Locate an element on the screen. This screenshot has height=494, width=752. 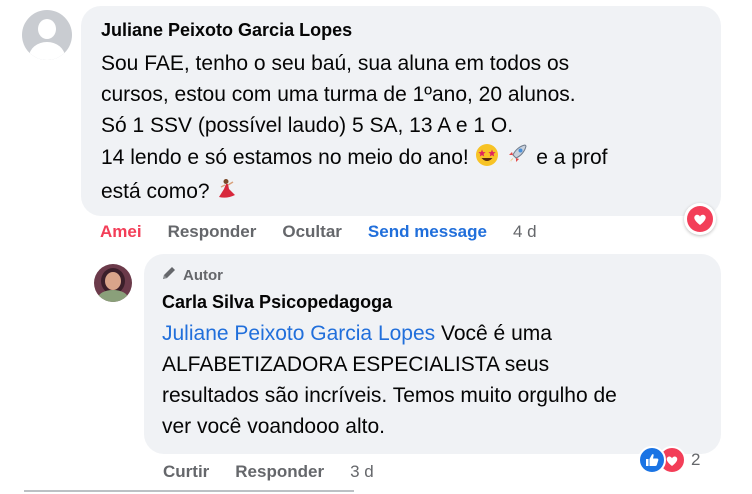
reply-actions: Curtir Responder 3 d is located at coordinates (268, 472).